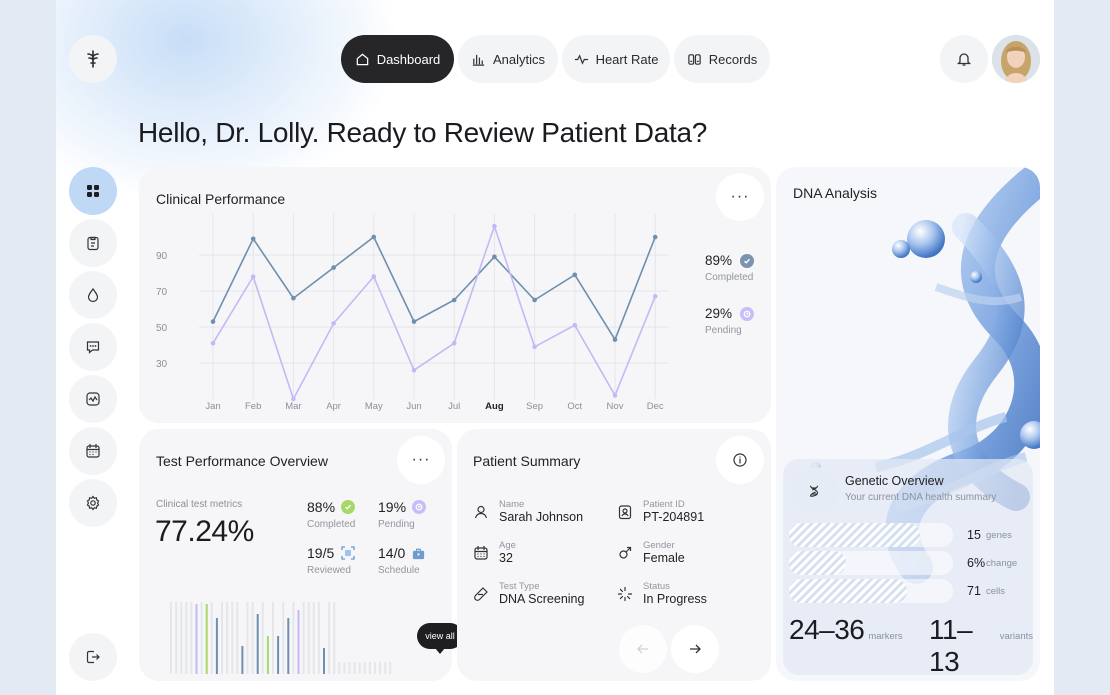  What do you see at coordinates (951, 645) in the screenshot?
I see `variants-value: 11–13` at bounding box center [951, 645].